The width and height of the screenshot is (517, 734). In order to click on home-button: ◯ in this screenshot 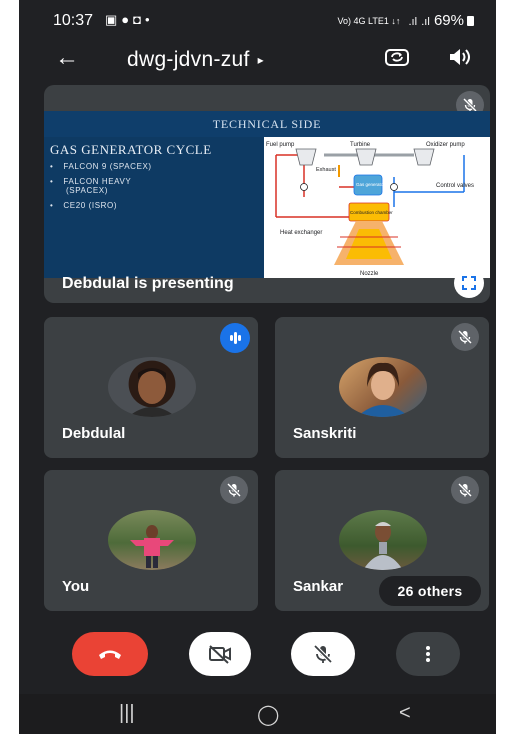, I will do `click(268, 714)`.